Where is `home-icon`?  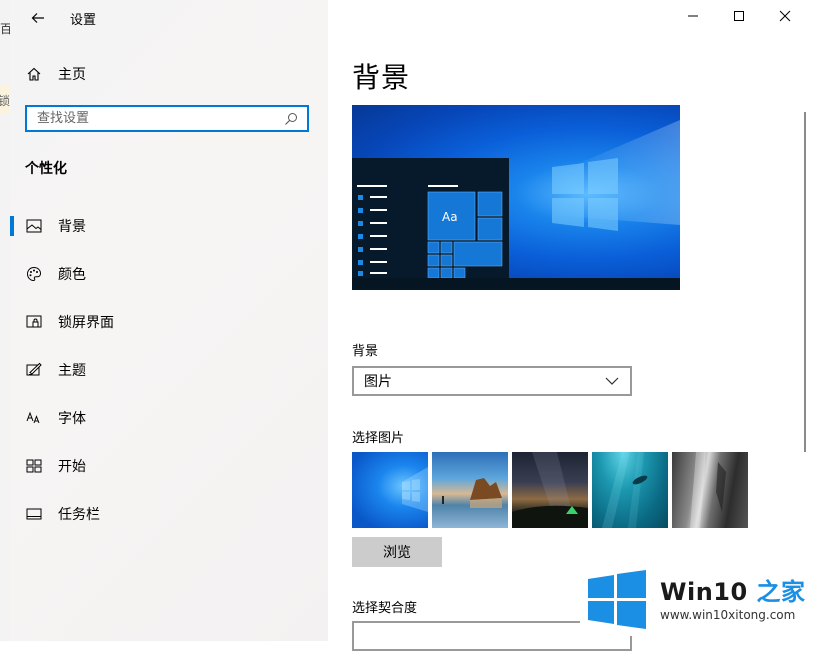
home-icon is located at coordinates (34, 74).